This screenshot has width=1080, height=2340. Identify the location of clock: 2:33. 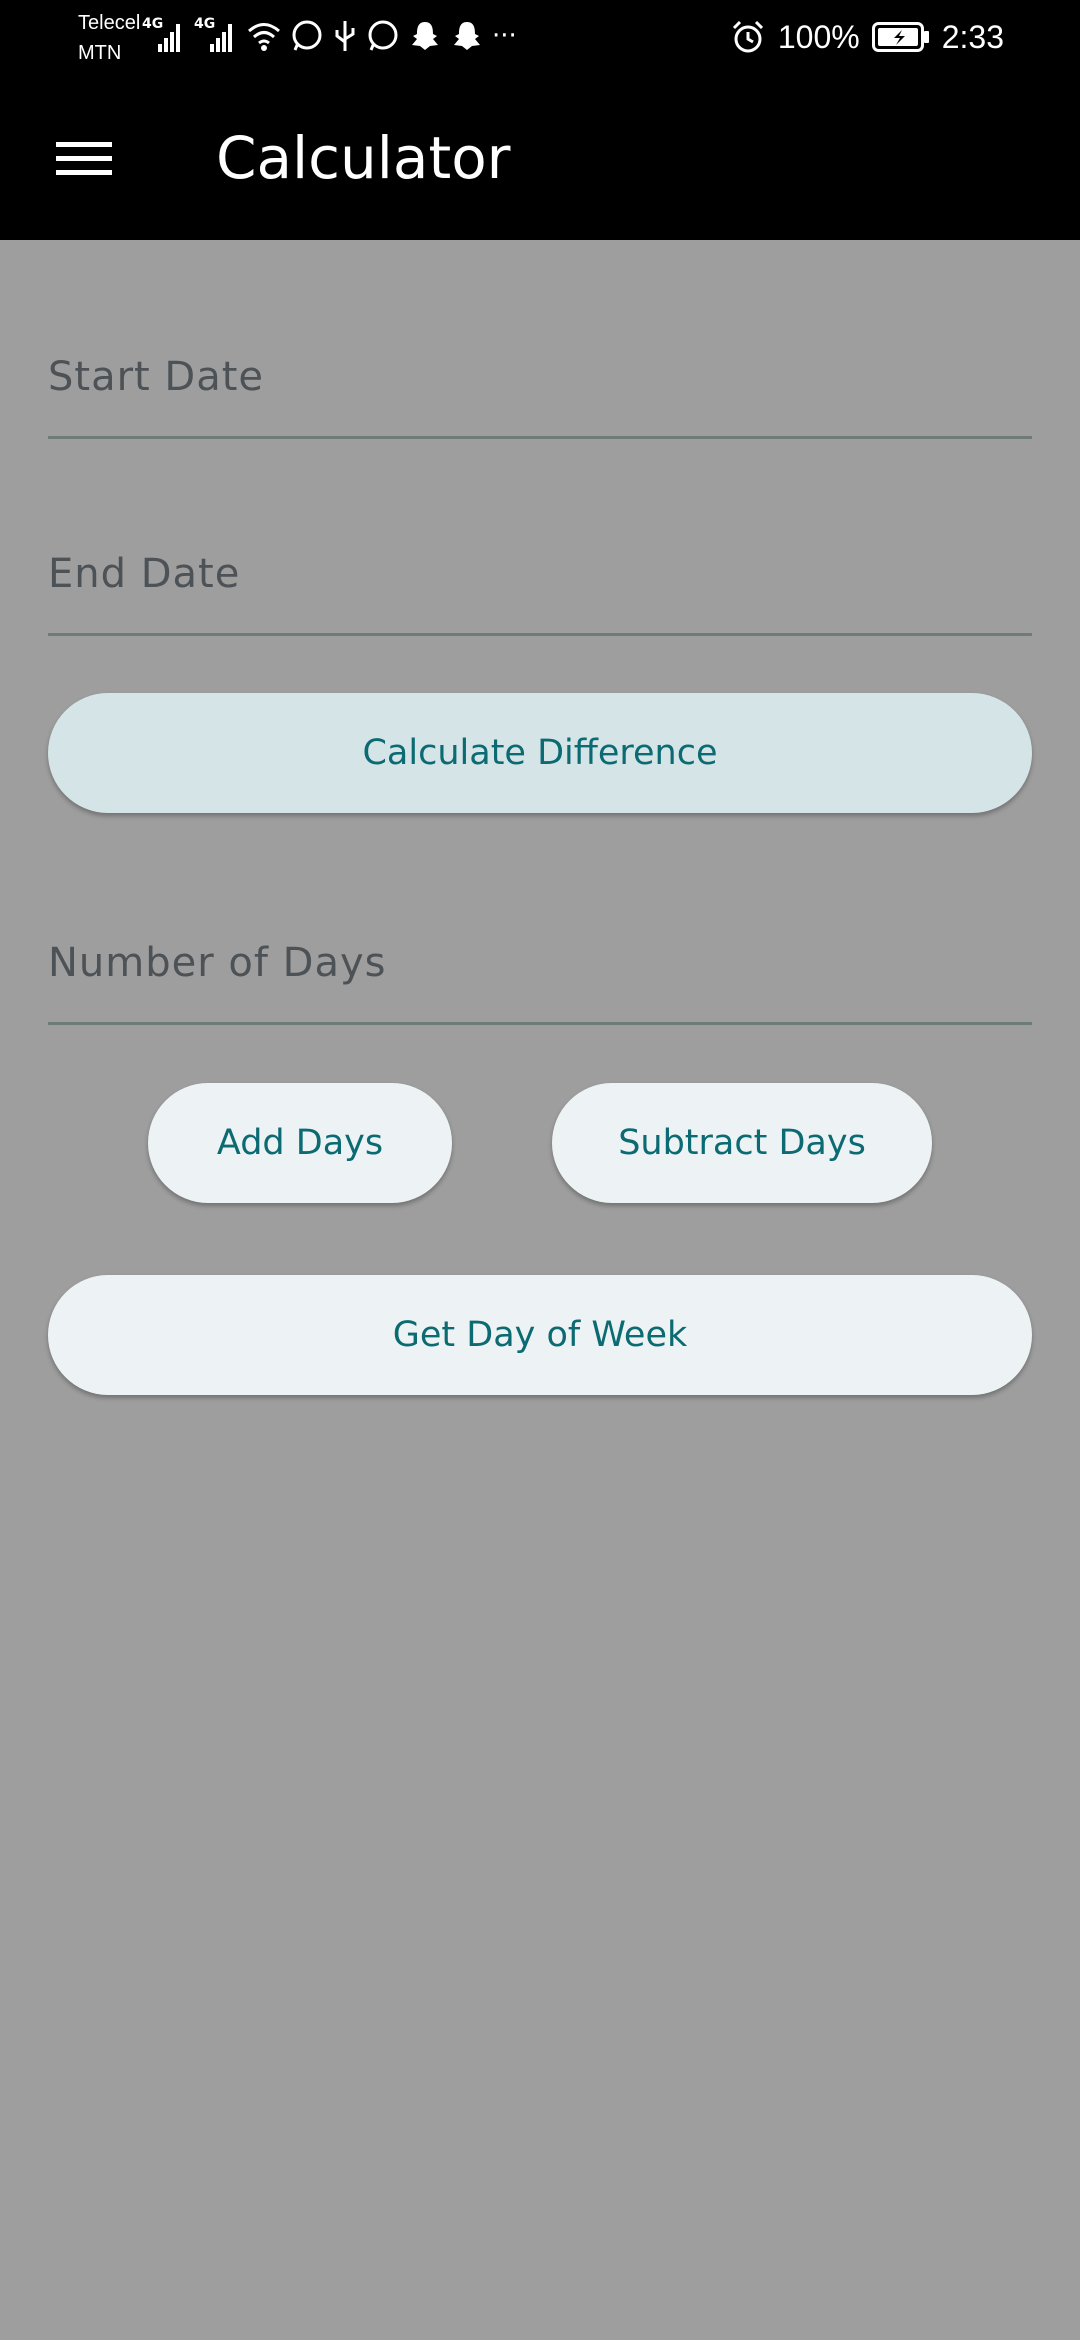
(972, 36).